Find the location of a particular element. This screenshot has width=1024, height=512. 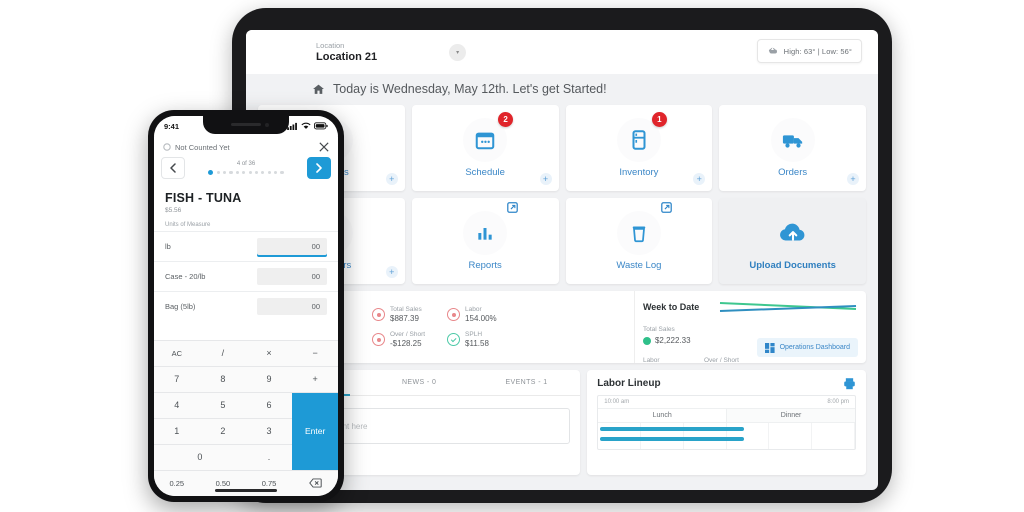

home-indicator is located at coordinates (246, 490).